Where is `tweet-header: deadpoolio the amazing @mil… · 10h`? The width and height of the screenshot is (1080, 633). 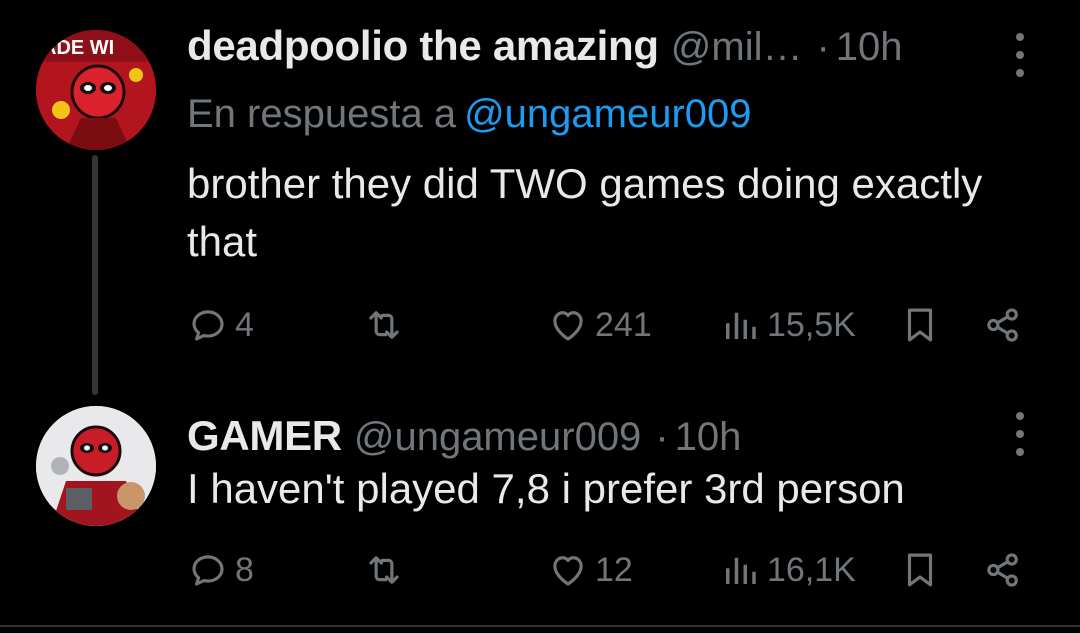
tweet-header: deadpoolio the amazing @mil… · 10h is located at coordinates (603, 50).